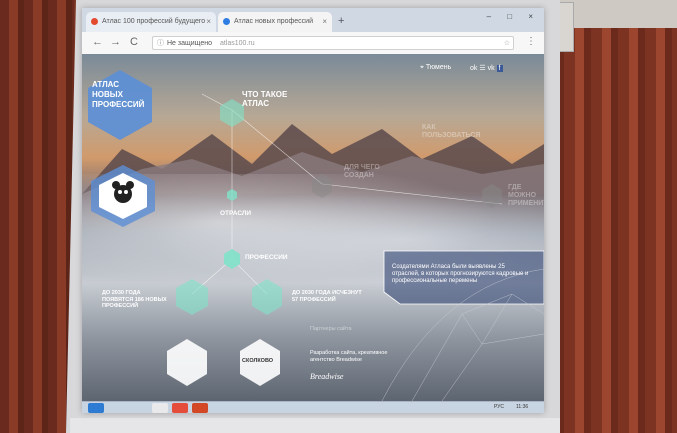  I want to click on partner-logo-hex, so click(187, 362).